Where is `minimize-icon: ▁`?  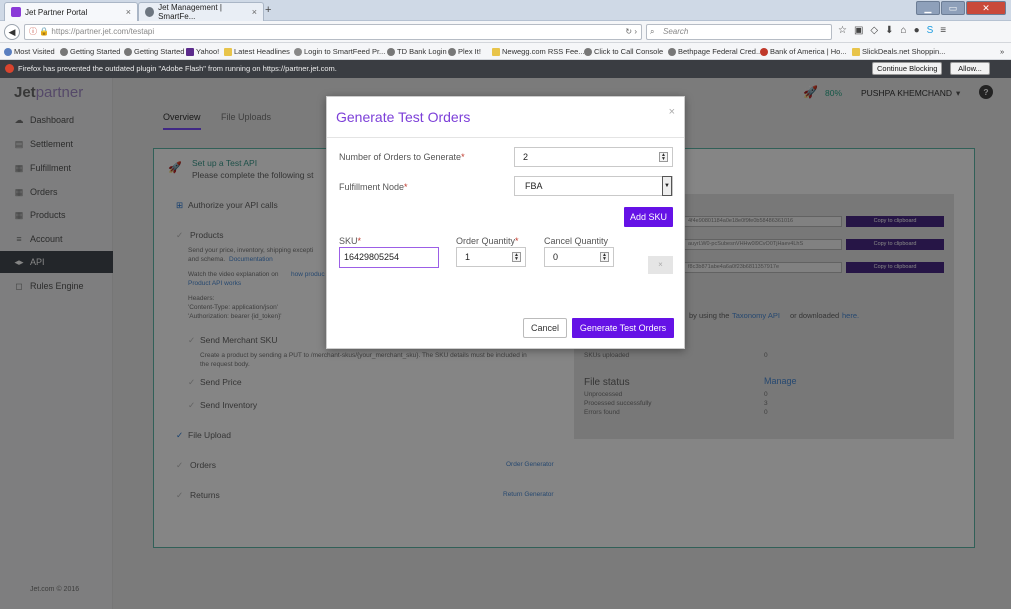
minimize-icon: ▁ is located at coordinates (928, 8).